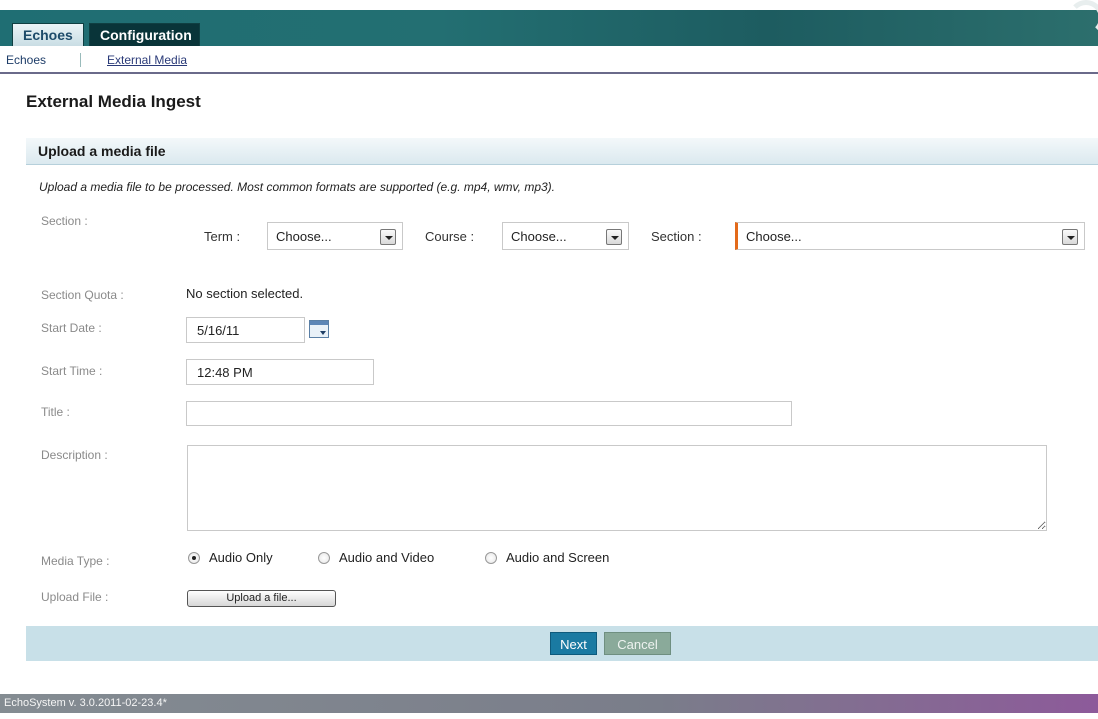 The width and height of the screenshot is (1098, 719). Describe the element at coordinates (617, 488) in the screenshot. I see `description-textarea` at that location.